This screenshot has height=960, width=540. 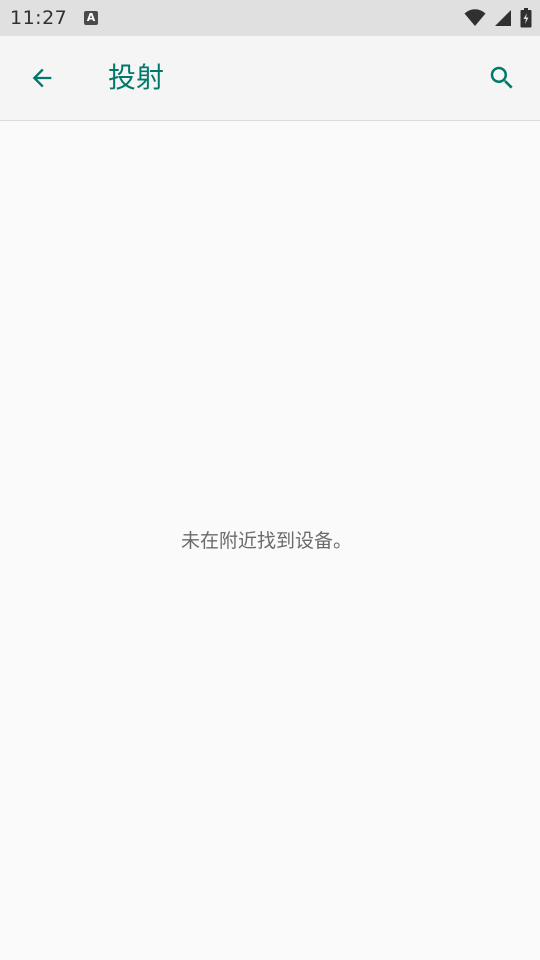 What do you see at coordinates (136, 77) in the screenshot?
I see `page-title: 投射` at bounding box center [136, 77].